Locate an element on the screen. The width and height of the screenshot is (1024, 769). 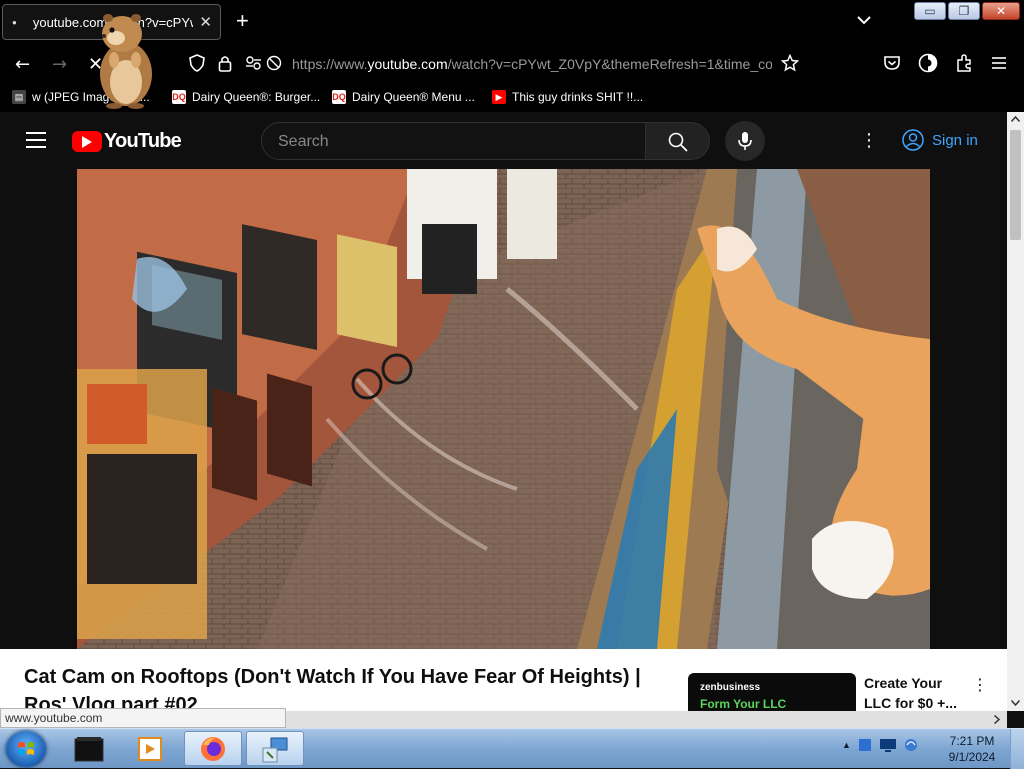
youtube-icon: ▶ is located at coordinates (499, 97).